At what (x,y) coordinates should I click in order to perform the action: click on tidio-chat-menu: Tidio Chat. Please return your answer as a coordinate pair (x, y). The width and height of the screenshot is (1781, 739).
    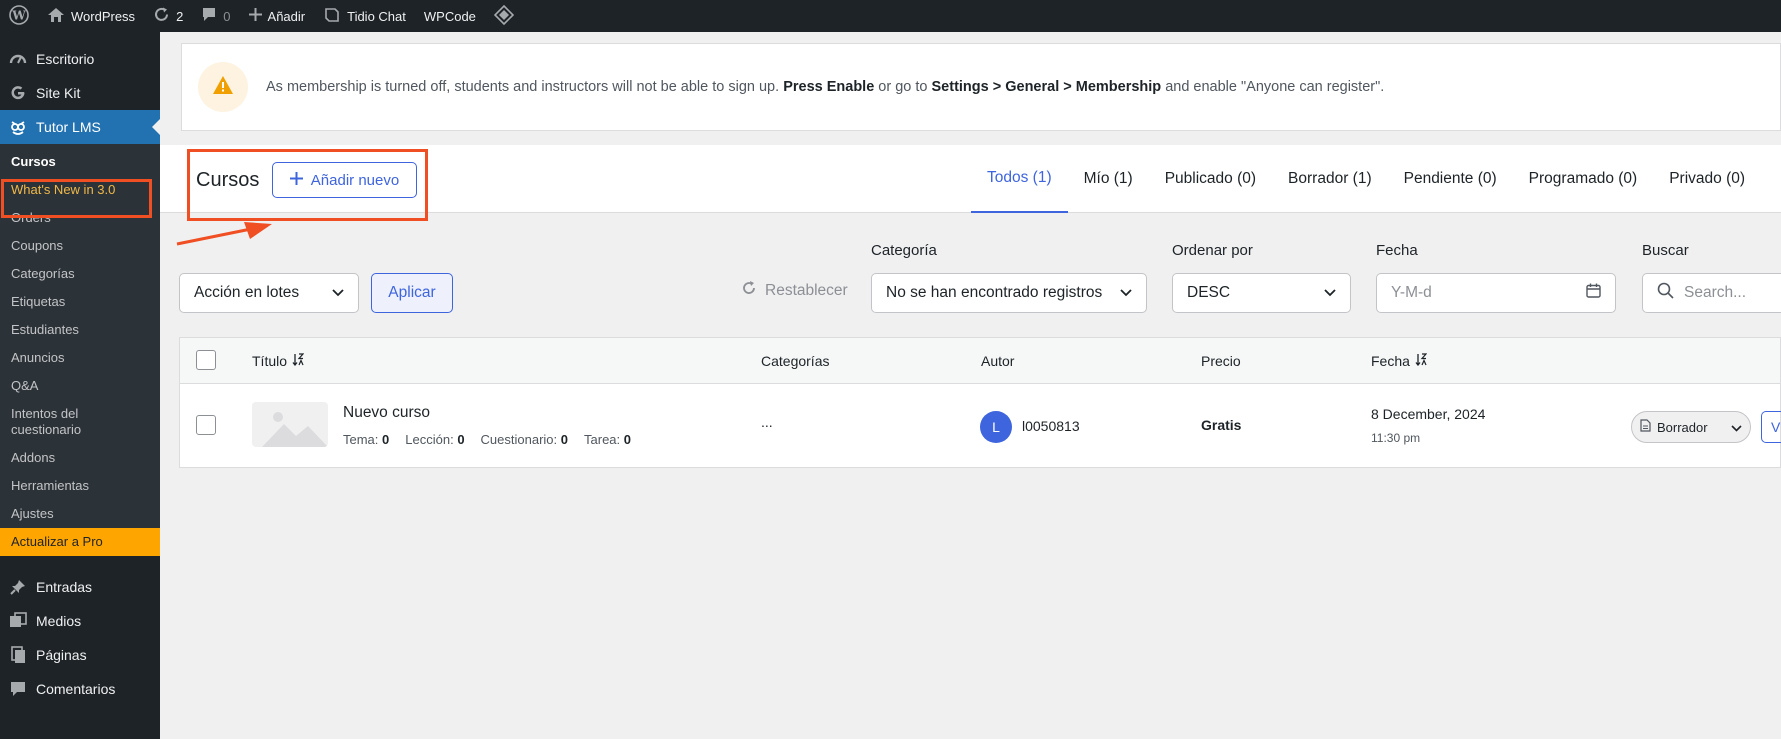
    Looking at the image, I should click on (364, 16).